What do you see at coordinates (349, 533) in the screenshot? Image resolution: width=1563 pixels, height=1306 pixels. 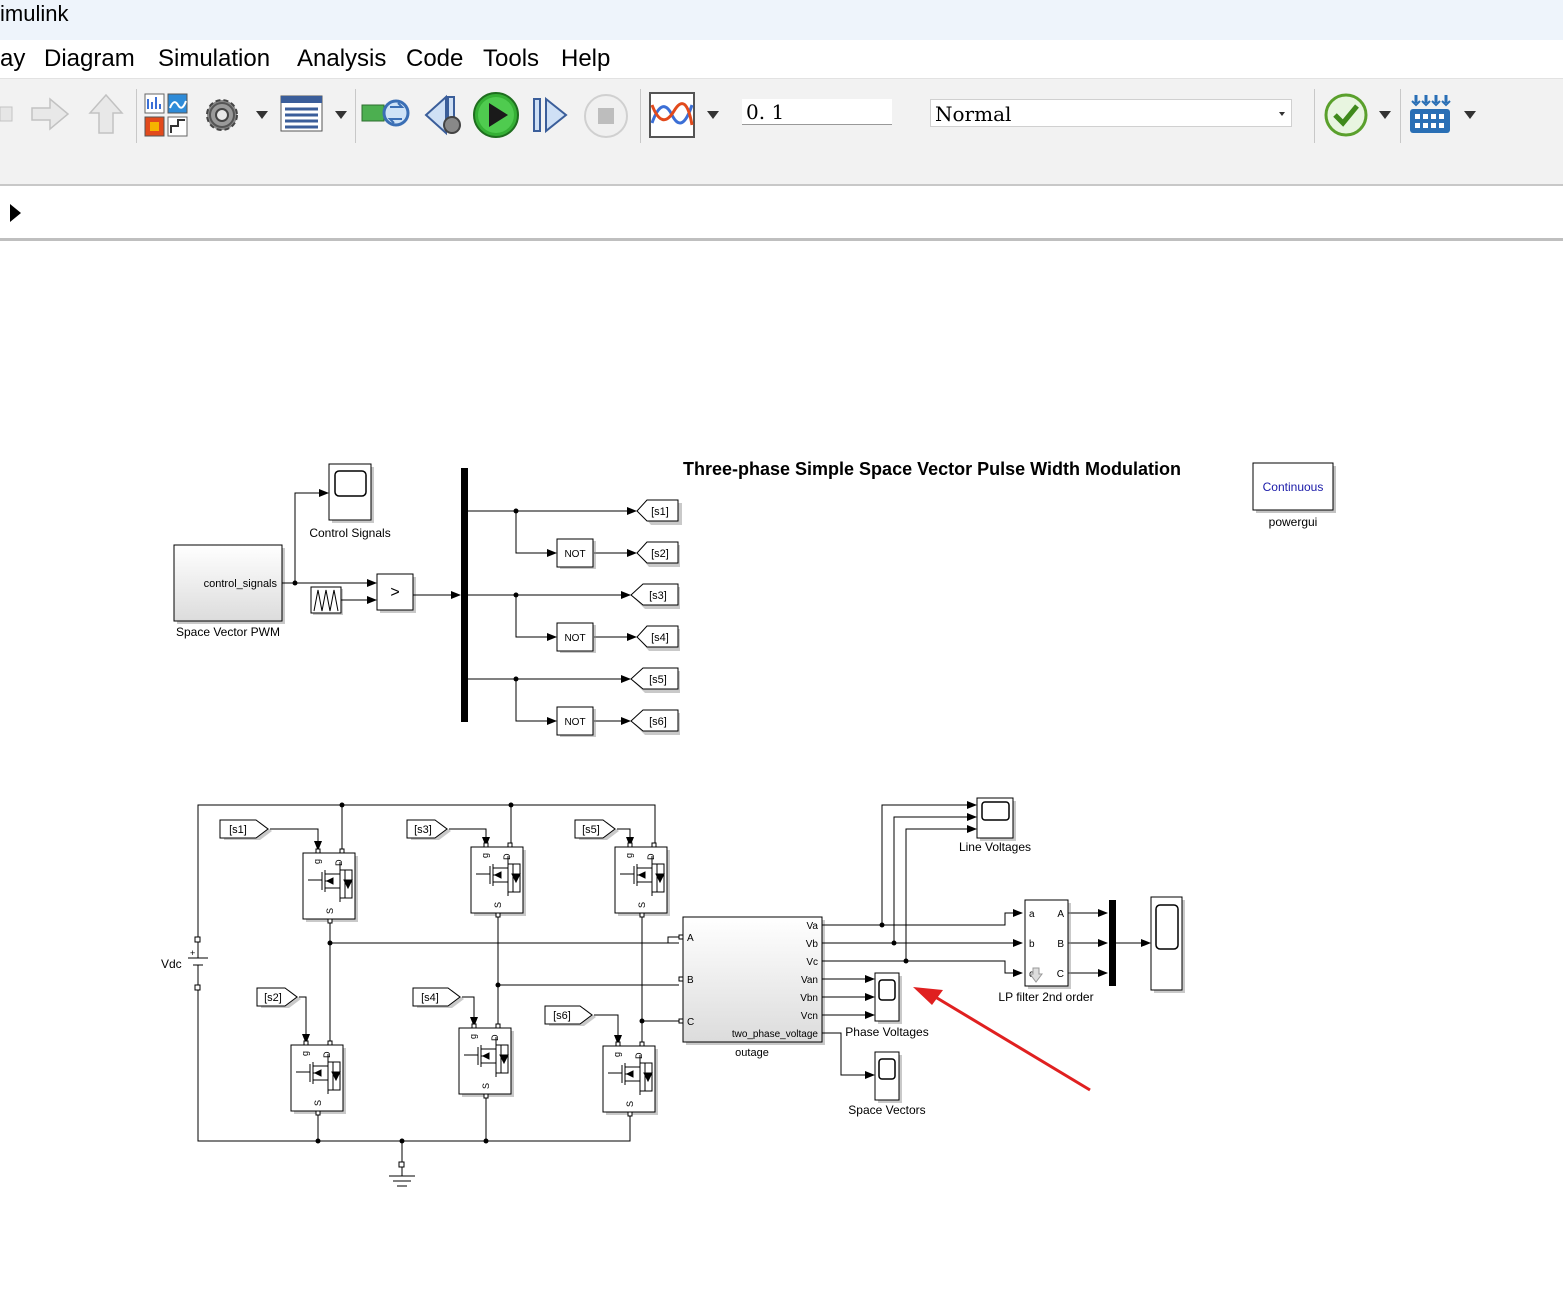 I see `control-signals-label: Control Signals` at bounding box center [349, 533].